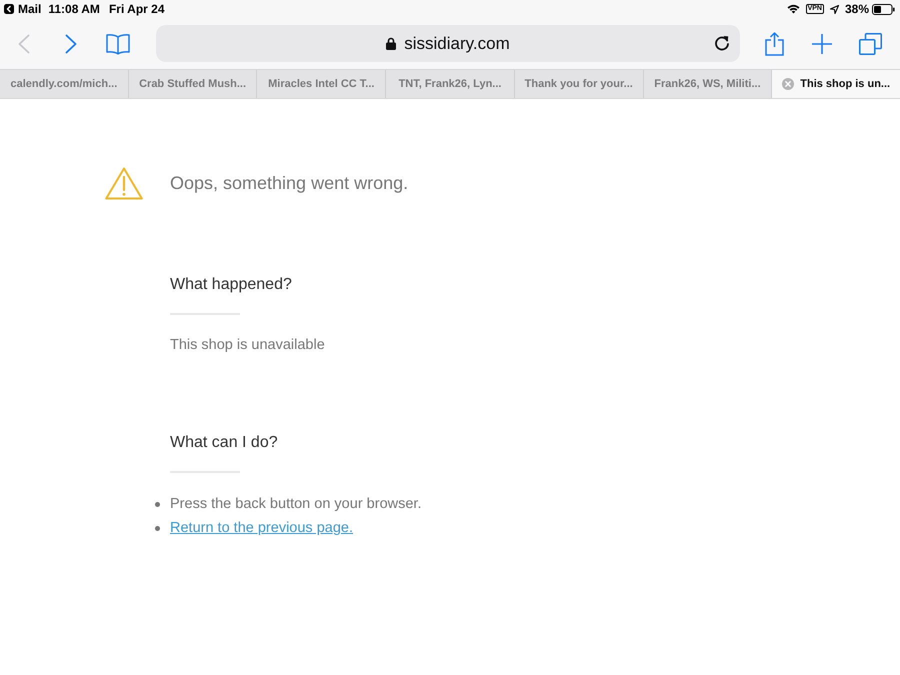  I want to click on share-button, so click(774, 44).